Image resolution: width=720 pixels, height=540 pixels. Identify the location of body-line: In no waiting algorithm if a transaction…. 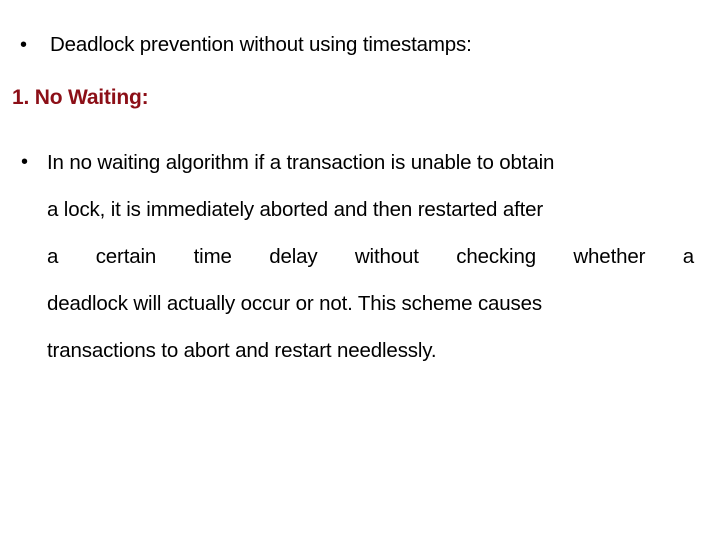
(301, 162).